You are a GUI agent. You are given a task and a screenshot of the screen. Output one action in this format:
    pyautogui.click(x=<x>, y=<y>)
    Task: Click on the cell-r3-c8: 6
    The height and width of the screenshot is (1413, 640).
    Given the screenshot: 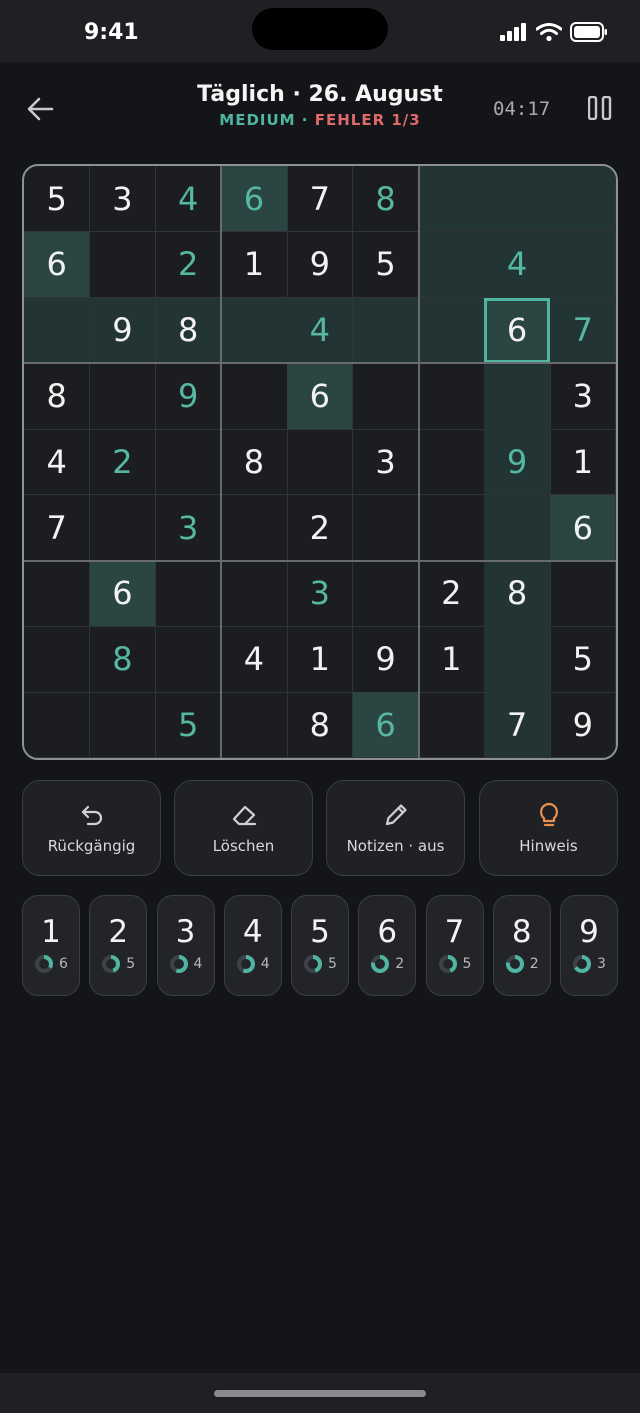 What is the action you would take?
    pyautogui.click(x=517, y=330)
    